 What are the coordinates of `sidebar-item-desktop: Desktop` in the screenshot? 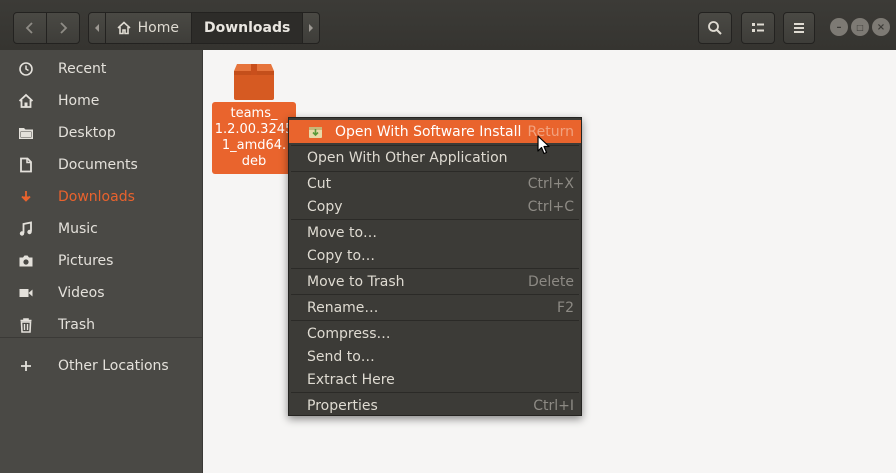 It's located at (101, 133).